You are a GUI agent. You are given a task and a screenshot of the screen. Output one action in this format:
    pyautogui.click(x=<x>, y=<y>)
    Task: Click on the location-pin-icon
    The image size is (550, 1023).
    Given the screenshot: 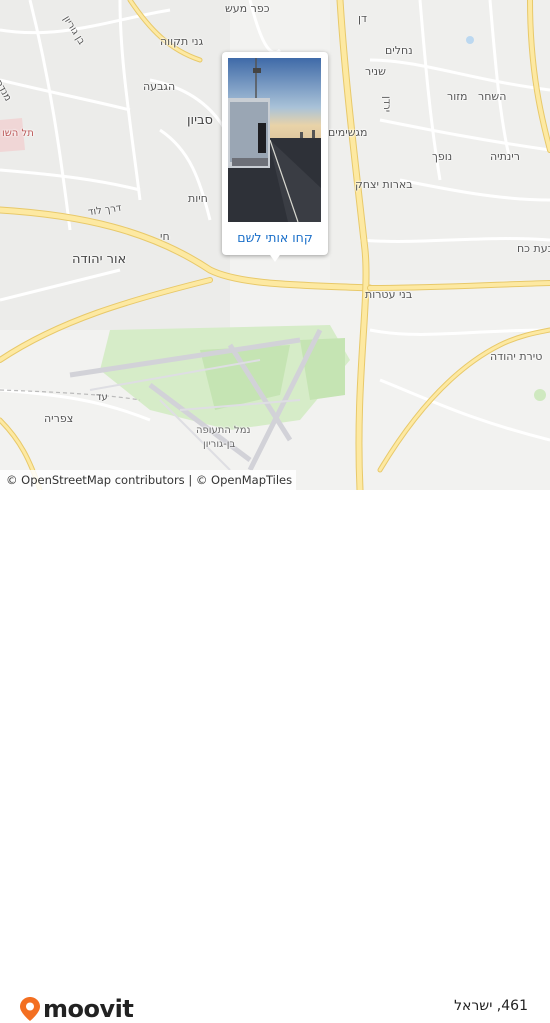 What is the action you would take?
    pyautogui.click(x=30, y=1009)
    